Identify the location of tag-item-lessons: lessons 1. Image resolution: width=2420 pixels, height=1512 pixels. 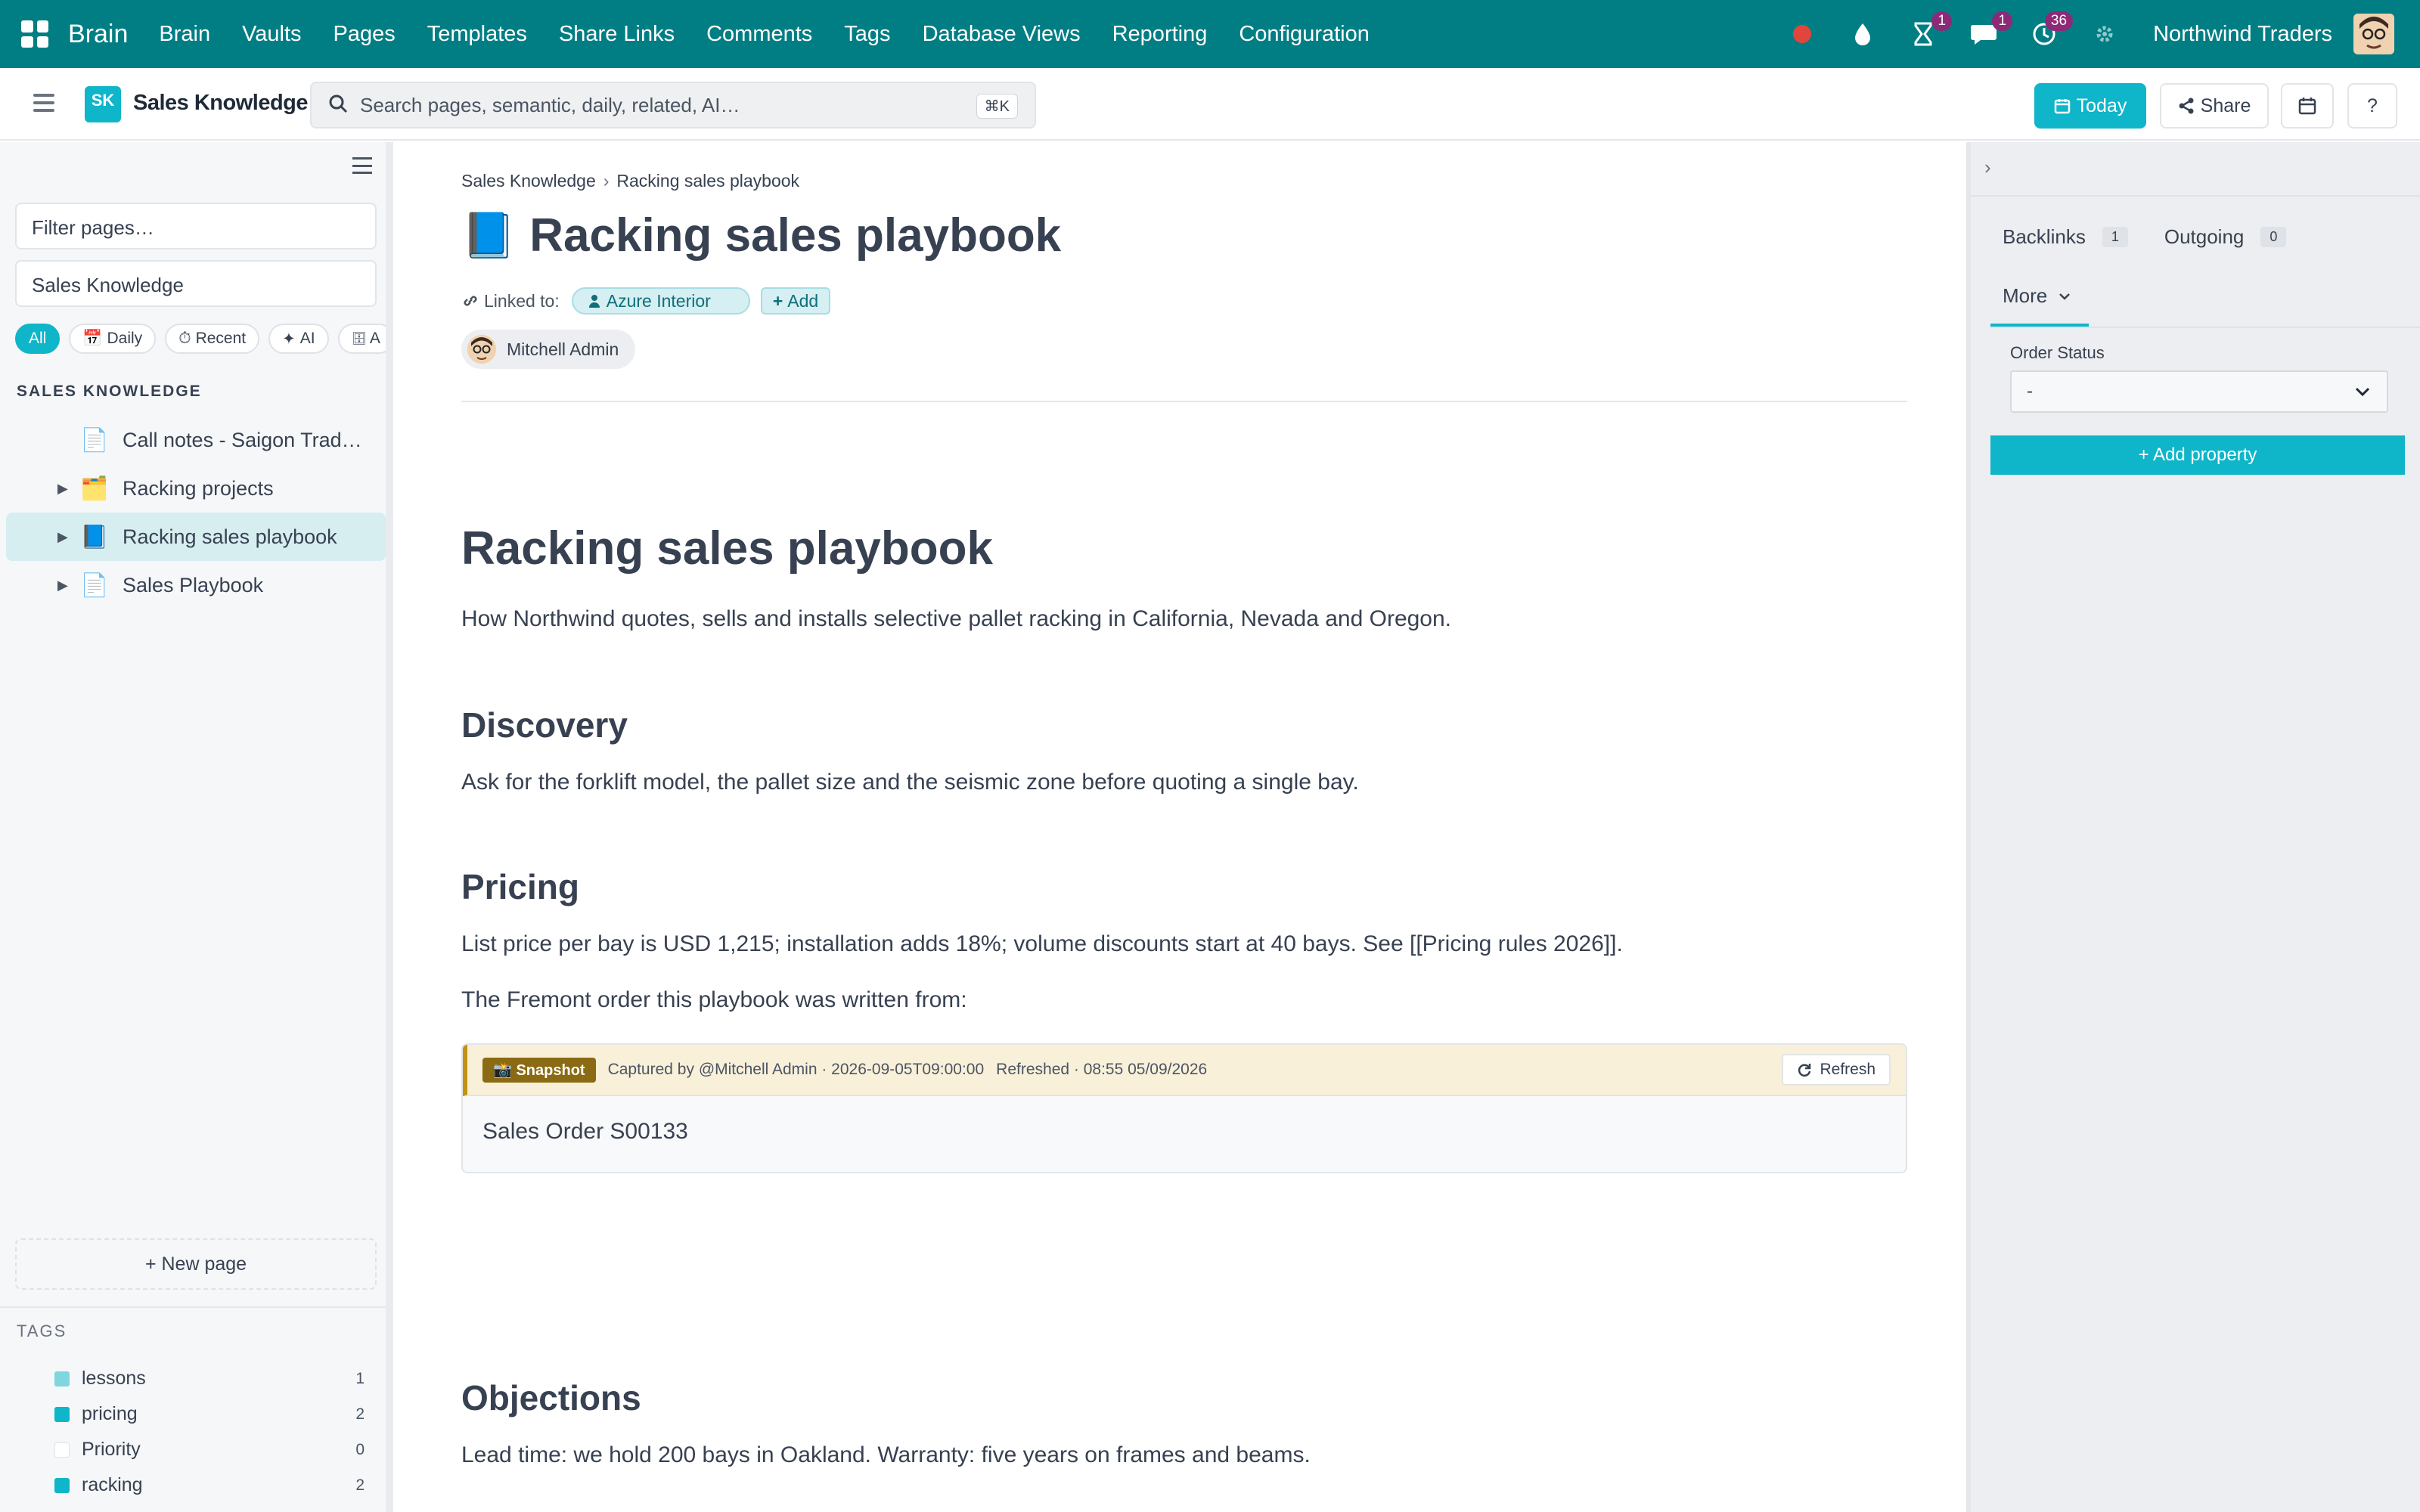
(209, 1378).